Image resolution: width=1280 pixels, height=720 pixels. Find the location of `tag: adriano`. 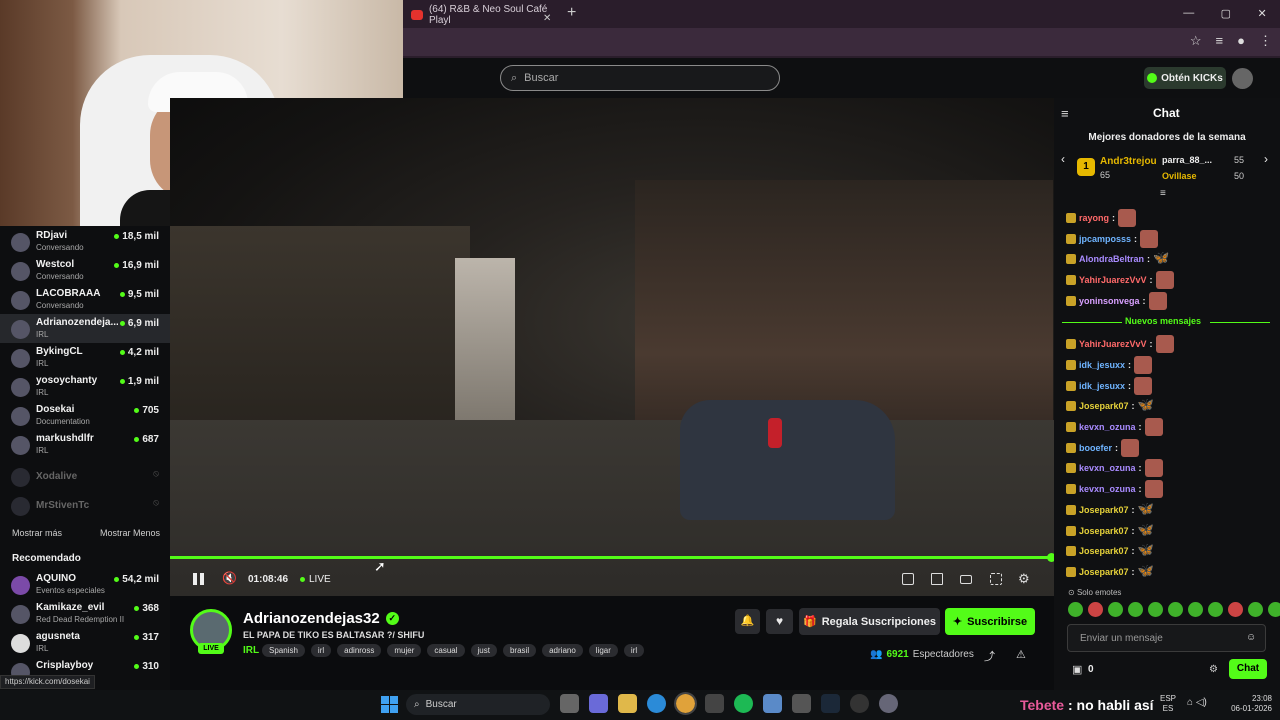

tag: adriano is located at coordinates (562, 650).